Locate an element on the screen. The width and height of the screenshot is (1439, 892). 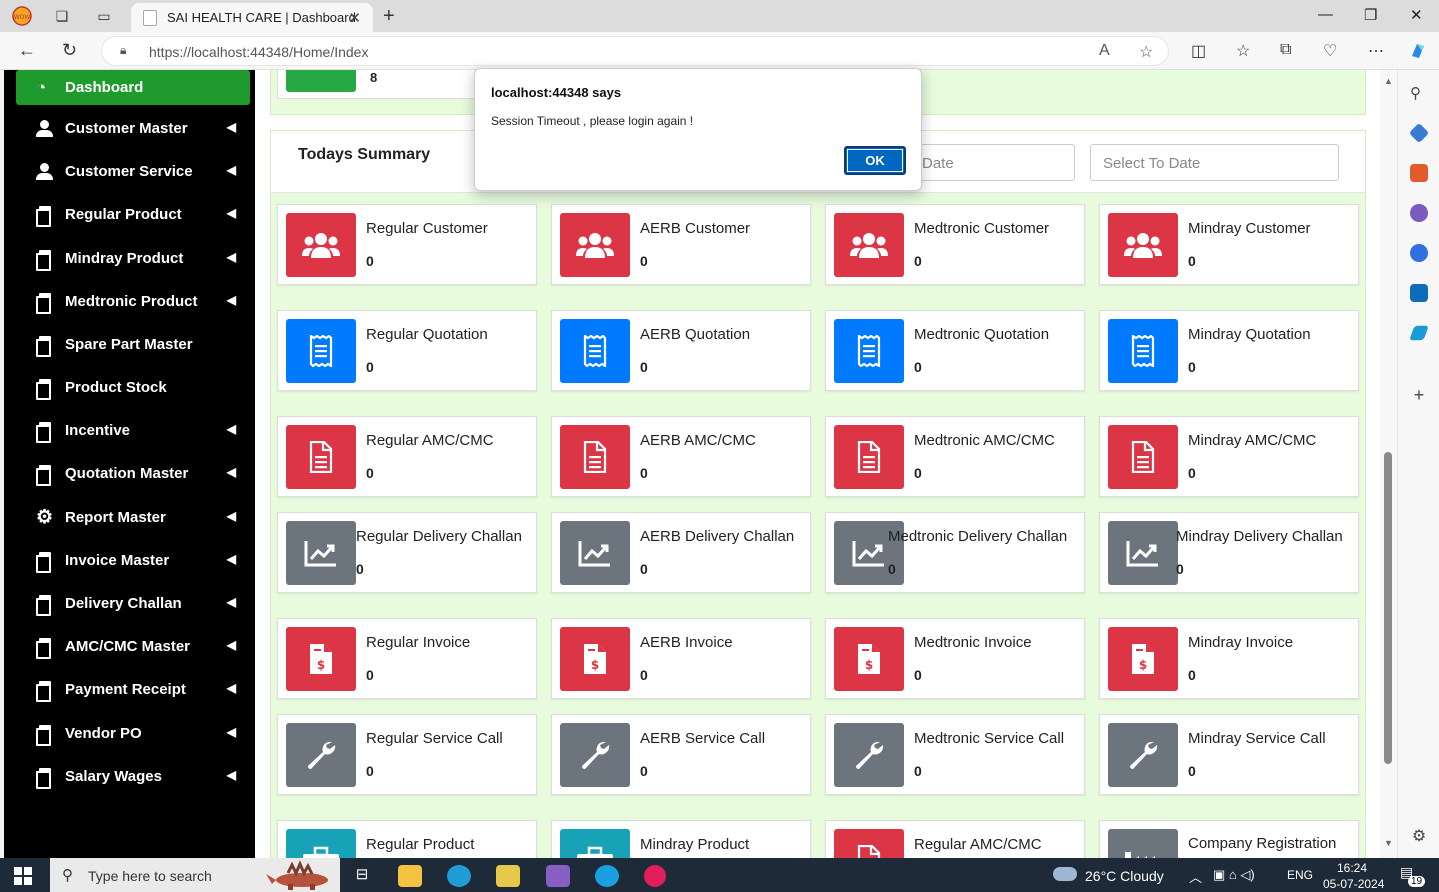
tools-briefcase-icon is located at coordinates (1419, 173).